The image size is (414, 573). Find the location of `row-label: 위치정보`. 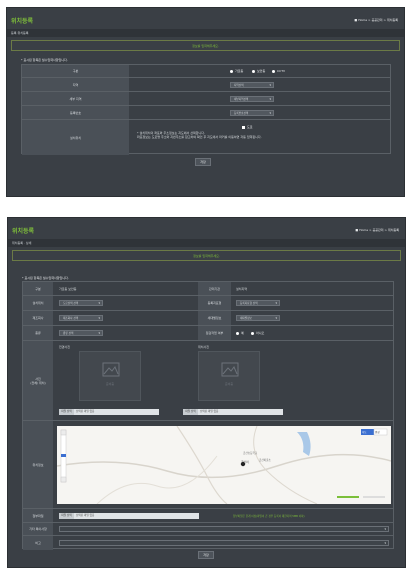

row-label: 위치정보 is located at coordinates (38, 464).